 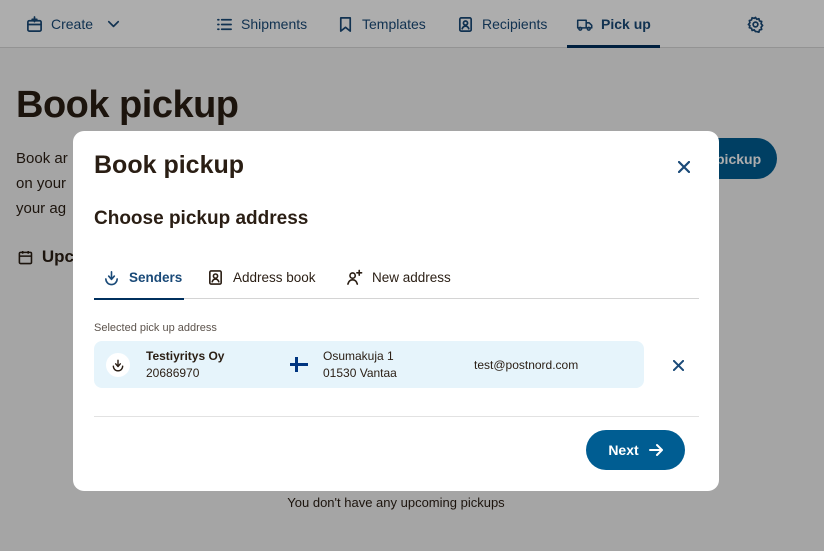 What do you see at coordinates (201, 218) in the screenshot?
I see `dialog-subtitle: Choose pickup address` at bounding box center [201, 218].